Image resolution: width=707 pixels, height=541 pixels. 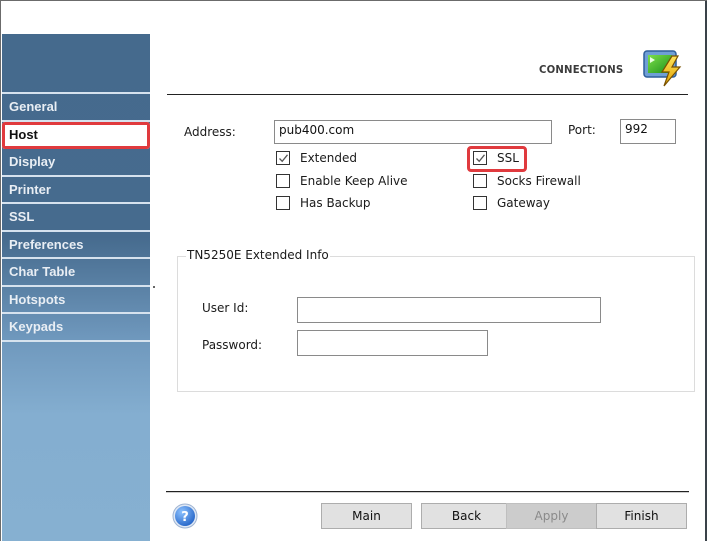 What do you see at coordinates (449, 310) in the screenshot?
I see `user-id-input` at bounding box center [449, 310].